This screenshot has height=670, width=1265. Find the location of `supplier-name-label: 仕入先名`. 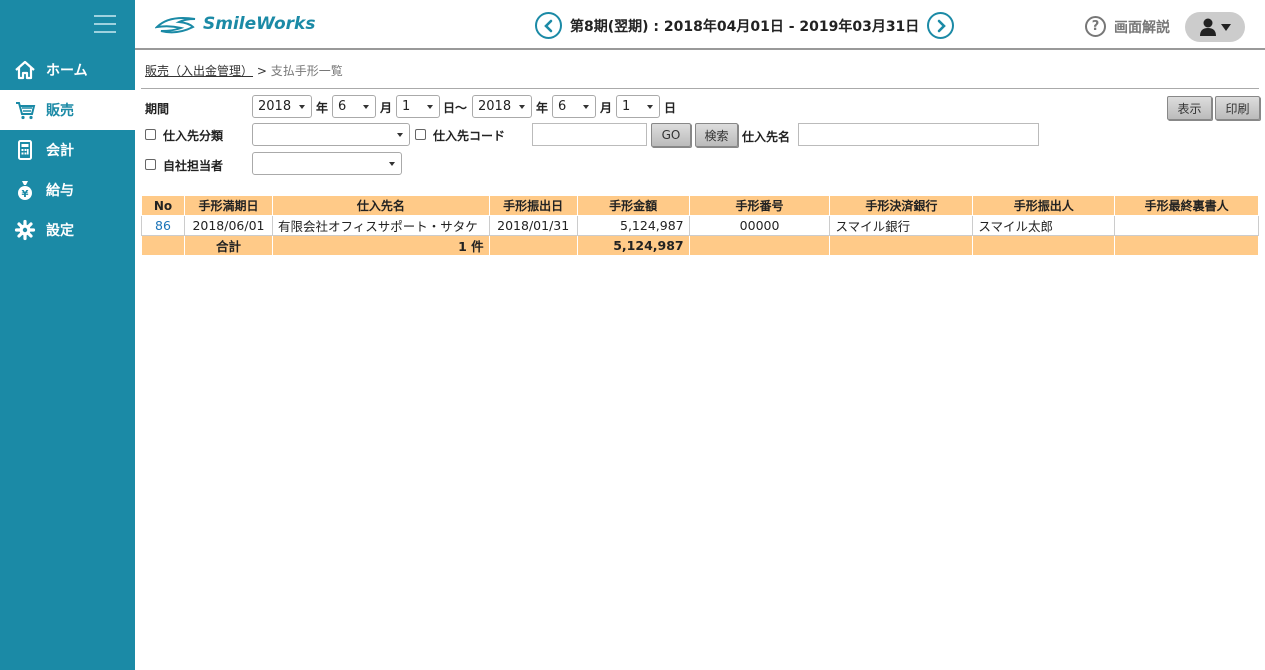

supplier-name-label: 仕入先名 is located at coordinates (766, 137).